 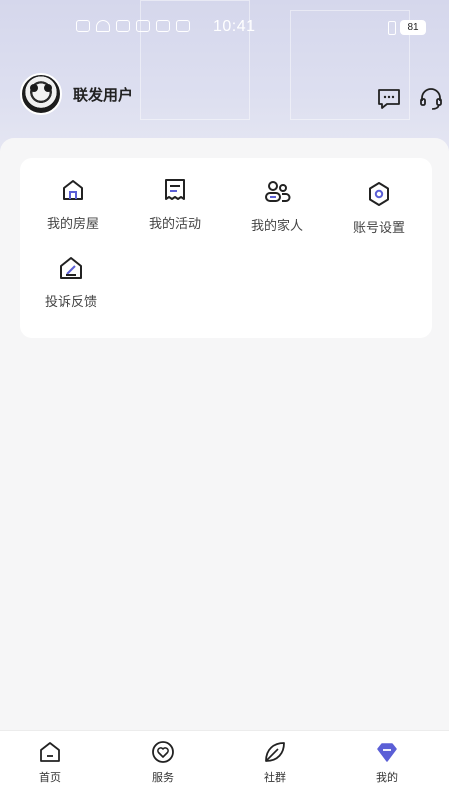 I want to click on family-icon, so click(x=278, y=191).